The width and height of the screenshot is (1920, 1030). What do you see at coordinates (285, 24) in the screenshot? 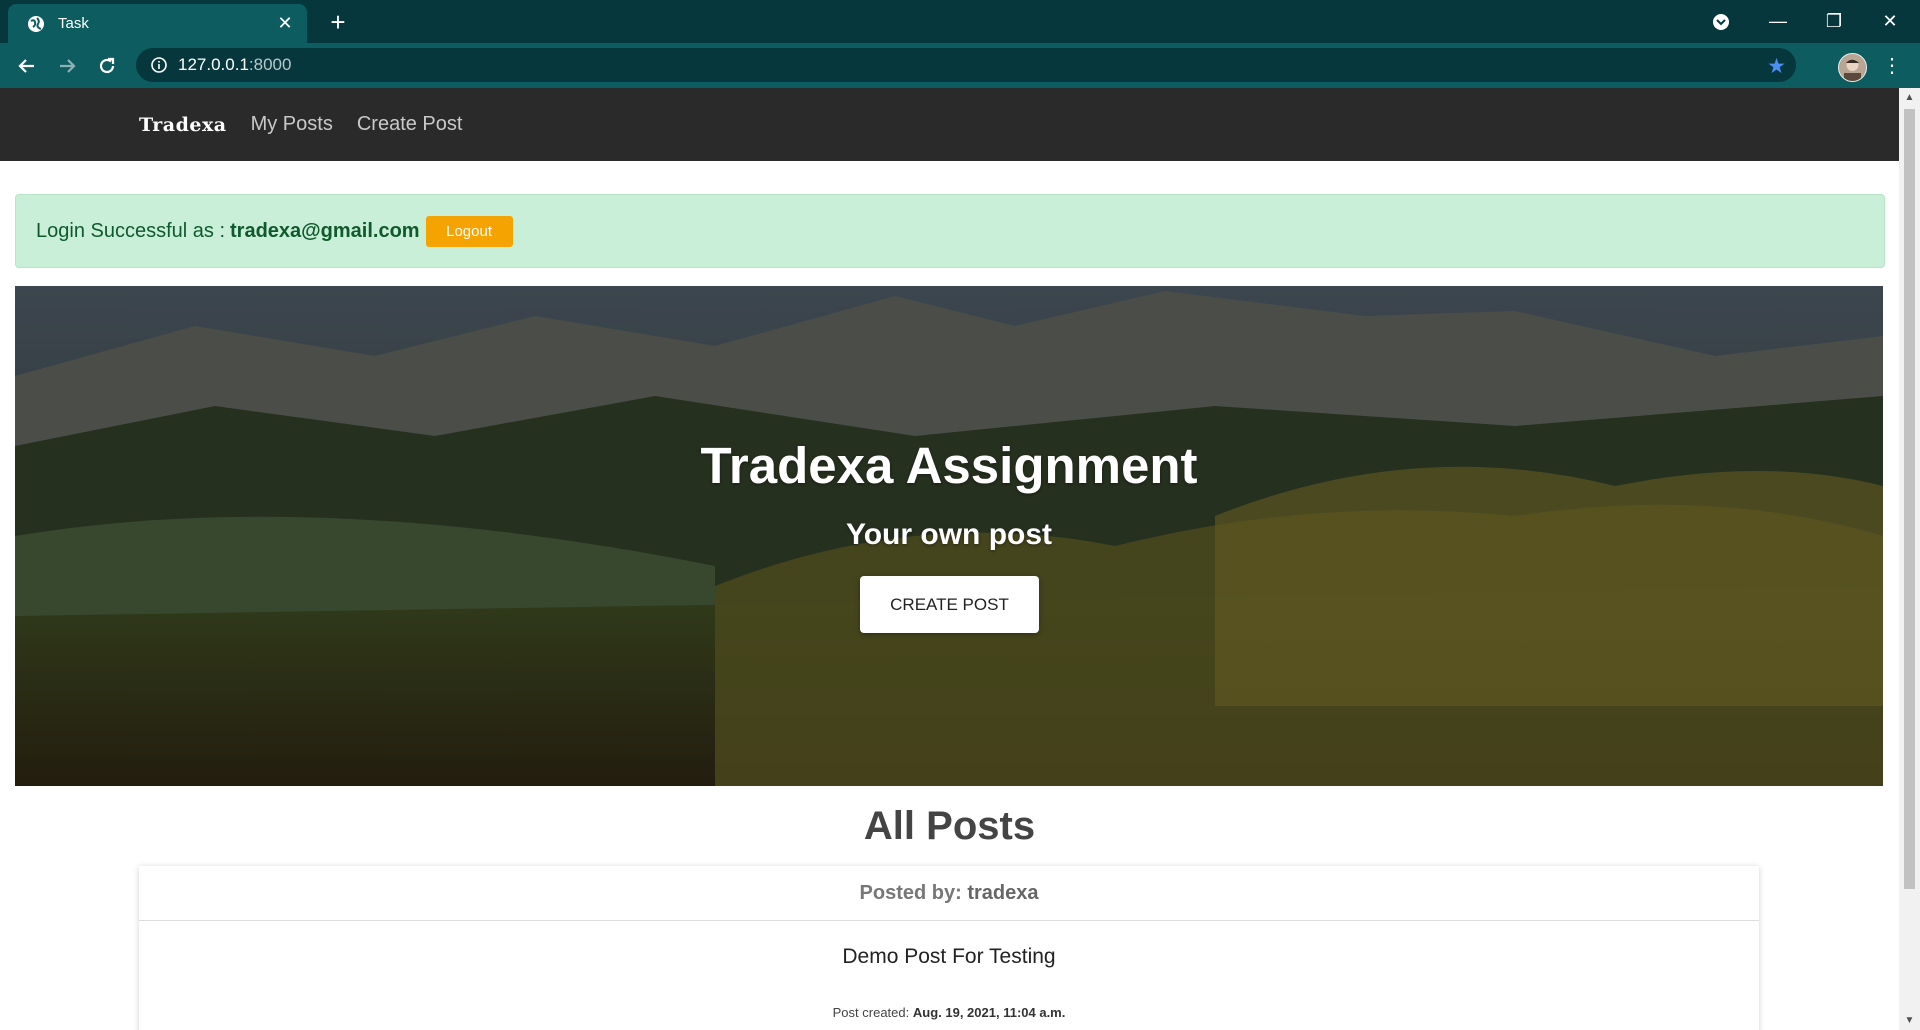
I see `tab-close-icon: ✕` at bounding box center [285, 24].